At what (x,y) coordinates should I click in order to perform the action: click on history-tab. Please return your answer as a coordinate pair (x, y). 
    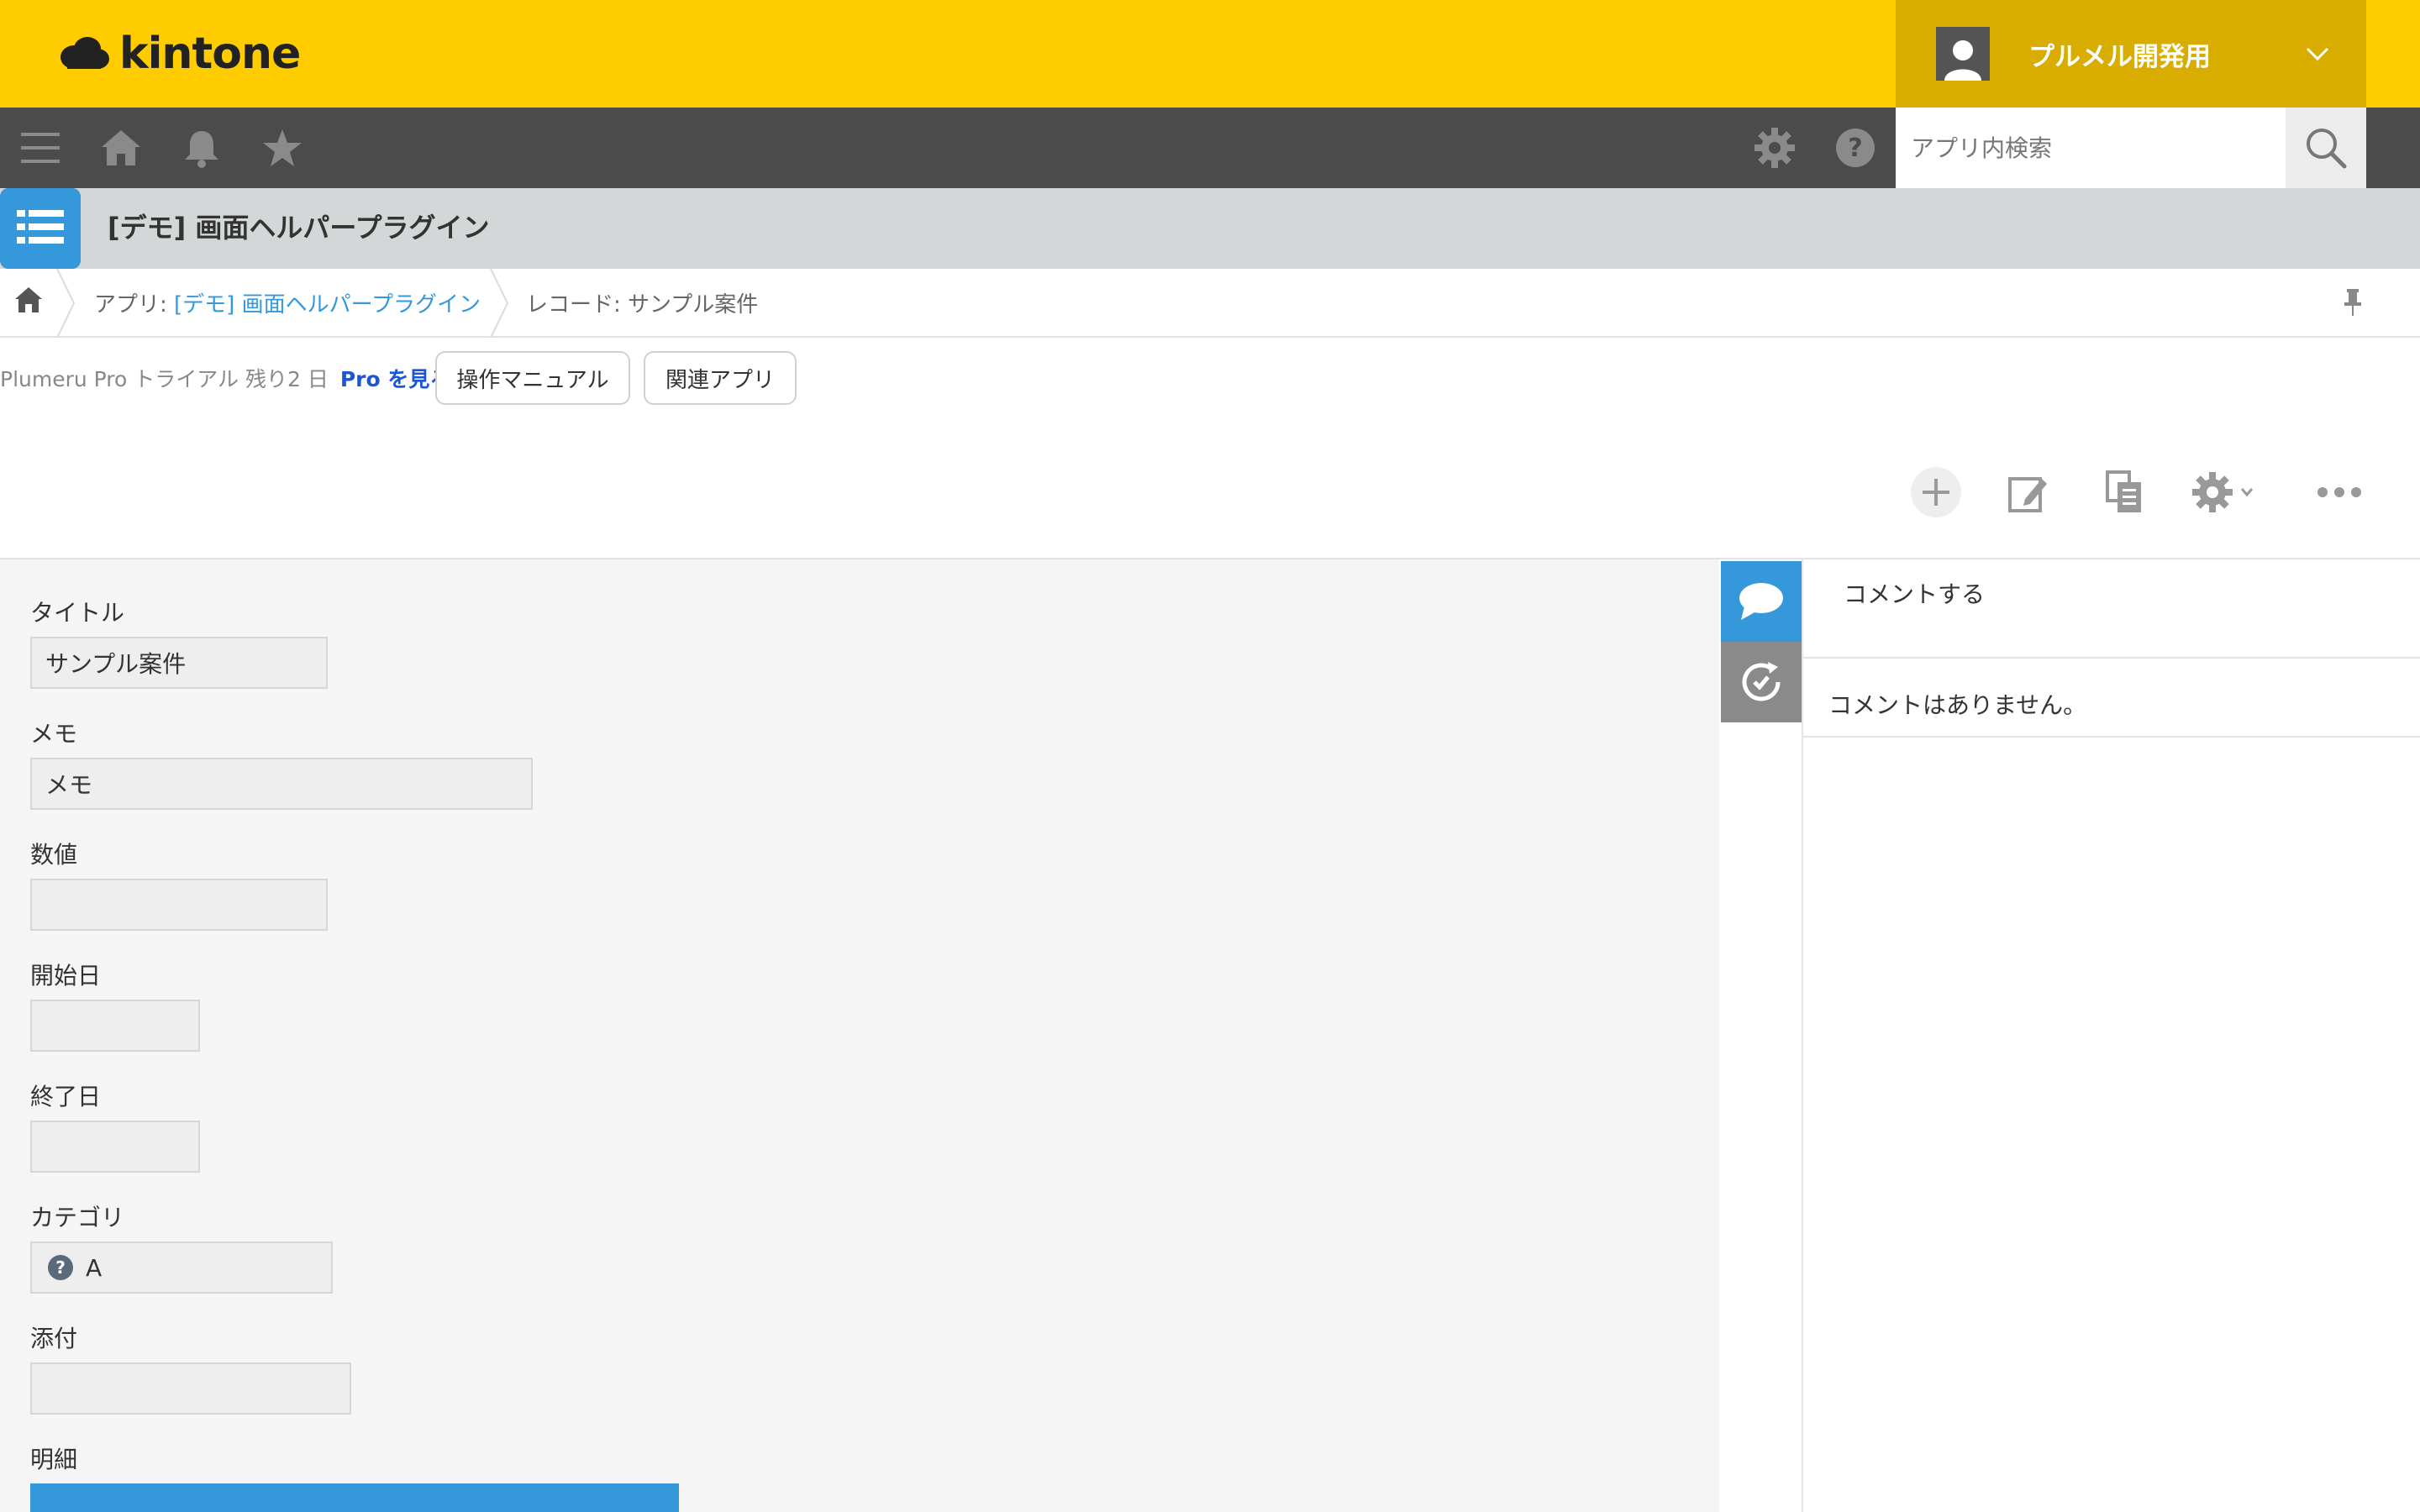
    Looking at the image, I should click on (1761, 682).